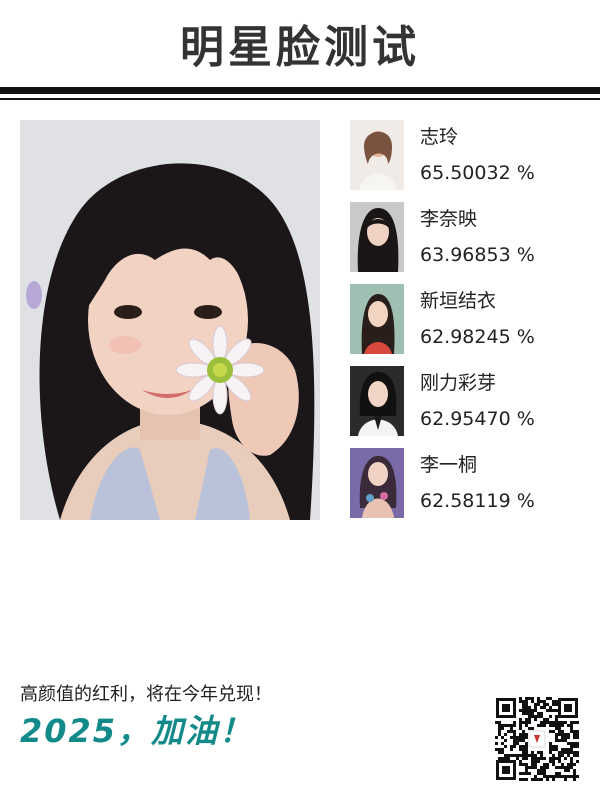 The width and height of the screenshot is (600, 800). What do you see at coordinates (449, 219) in the screenshot?
I see `match-name: 李奈映` at bounding box center [449, 219].